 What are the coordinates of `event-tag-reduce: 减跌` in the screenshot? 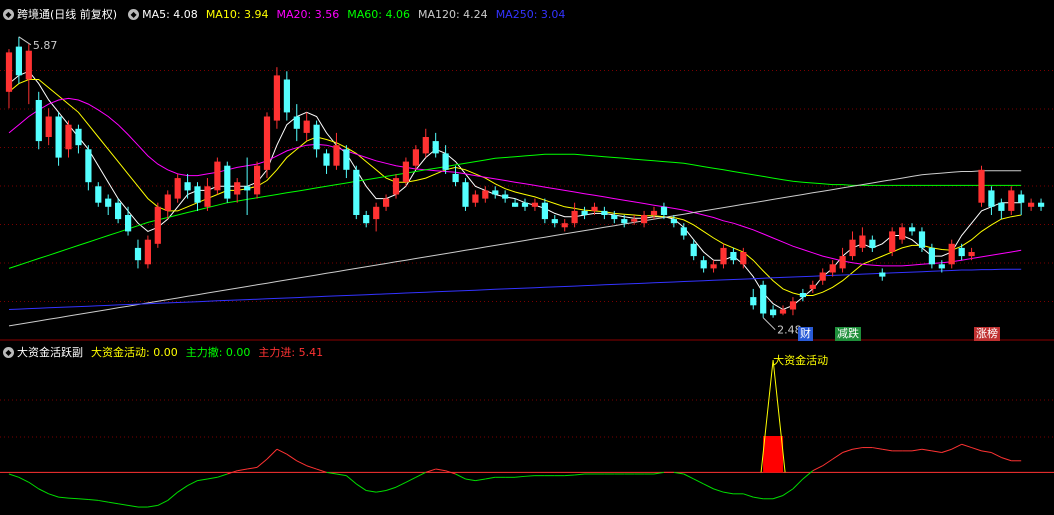 It's located at (848, 334).